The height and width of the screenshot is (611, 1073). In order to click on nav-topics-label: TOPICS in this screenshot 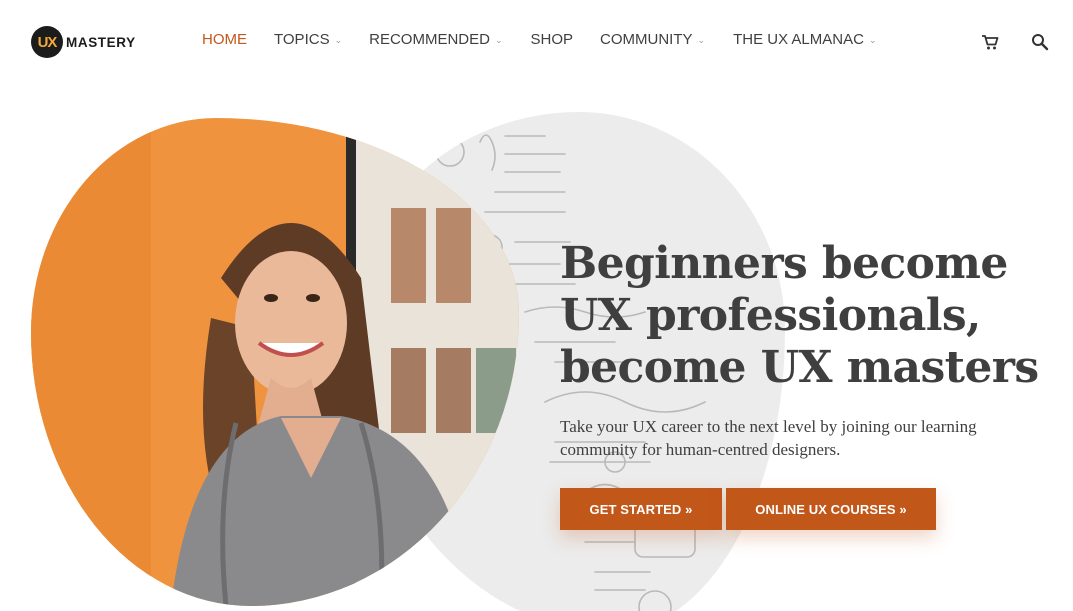, I will do `click(302, 39)`.